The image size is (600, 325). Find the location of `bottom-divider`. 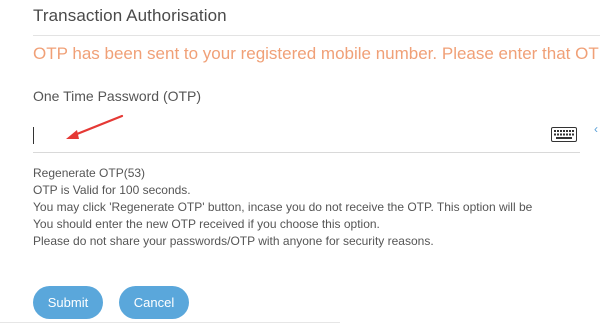

bottom-divider is located at coordinates (170, 322).